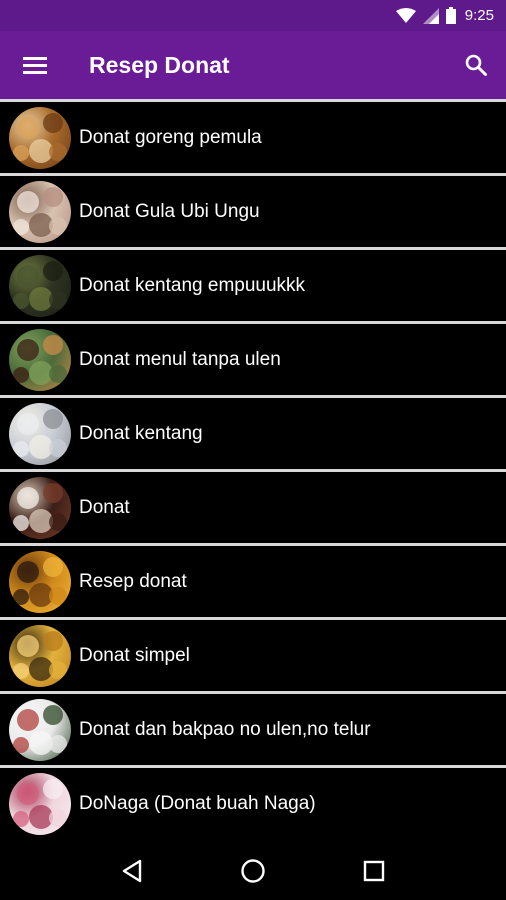 The image size is (506, 900). Describe the element at coordinates (180, 359) in the screenshot. I see `recipe-title: Donat menul tanpa ulen` at that location.